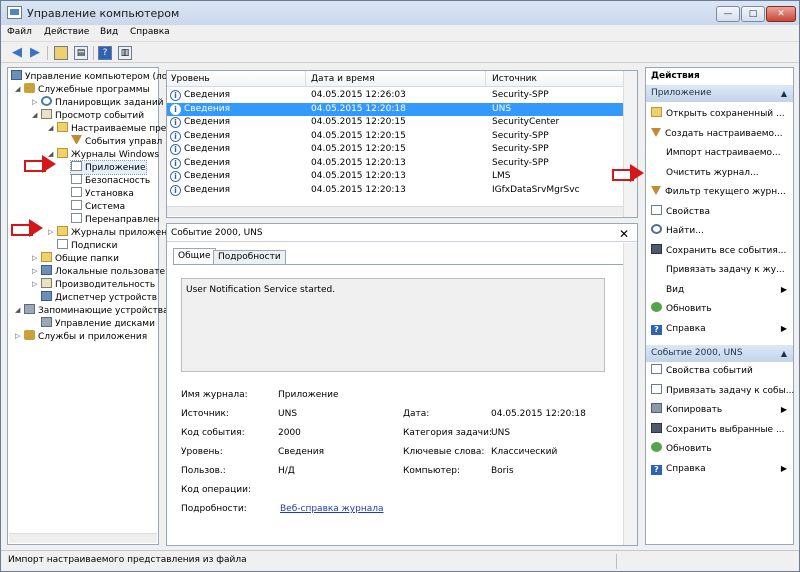 The width and height of the screenshot is (800, 572). I want to click on tree-item-local-users: Локальные пользовате, so click(103, 271).